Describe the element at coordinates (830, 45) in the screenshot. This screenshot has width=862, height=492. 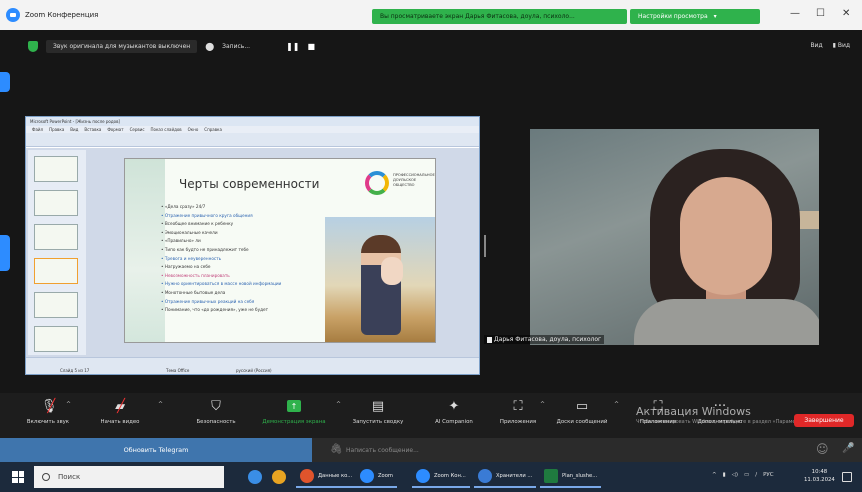
I see `view-controls: Вид ▮ Вид` at that location.